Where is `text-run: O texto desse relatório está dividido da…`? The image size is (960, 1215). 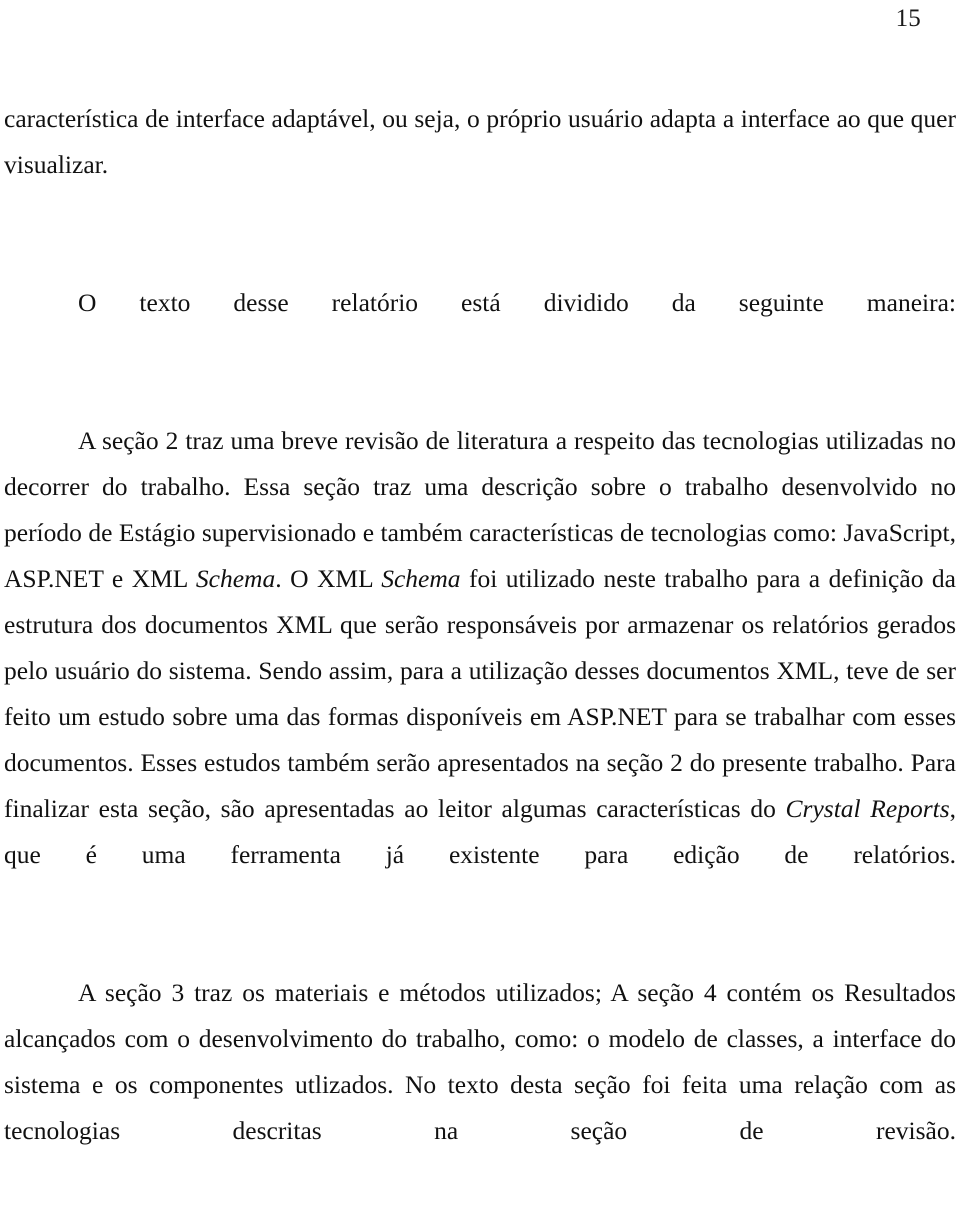 text-run: O texto desse relatório está dividido da… is located at coordinates (517, 302).